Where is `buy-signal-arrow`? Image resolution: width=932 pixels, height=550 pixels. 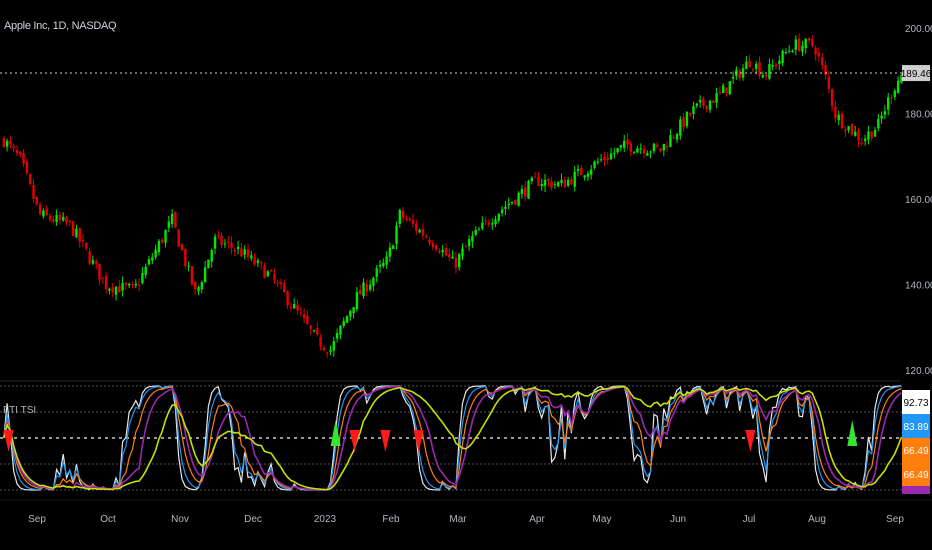 buy-signal-arrow is located at coordinates (852, 433).